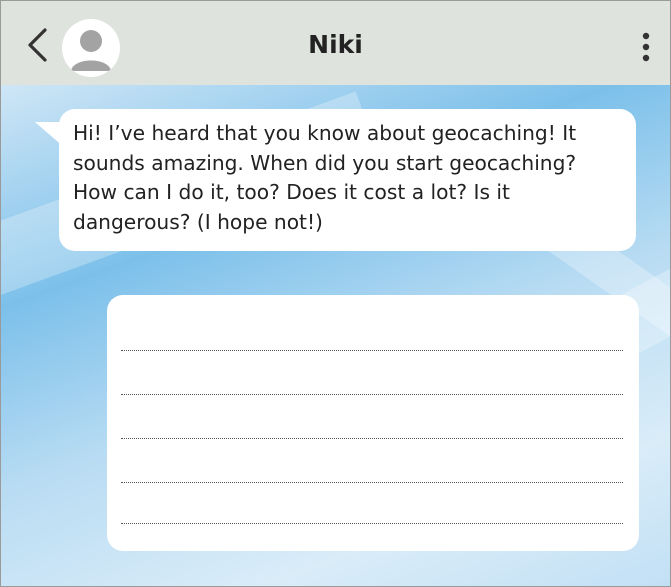  Describe the element at coordinates (646, 47) in the screenshot. I see `more-vertical-icon` at that location.